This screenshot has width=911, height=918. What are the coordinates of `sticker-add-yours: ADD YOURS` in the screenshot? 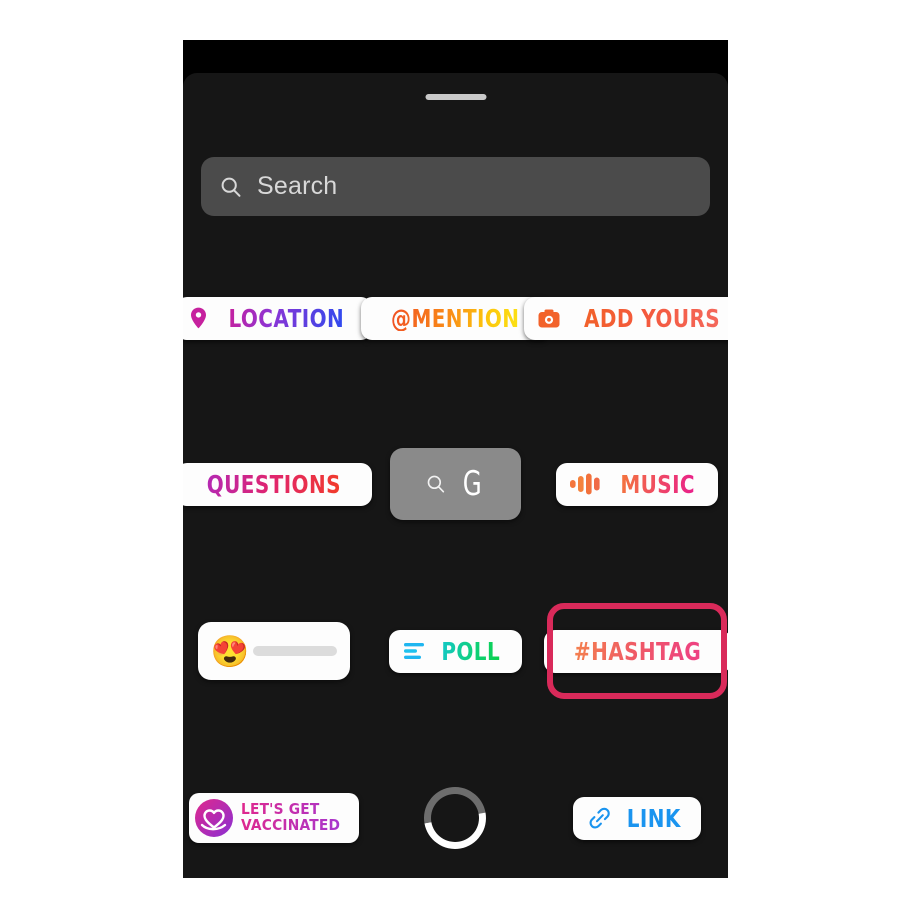 It's located at (625, 318).